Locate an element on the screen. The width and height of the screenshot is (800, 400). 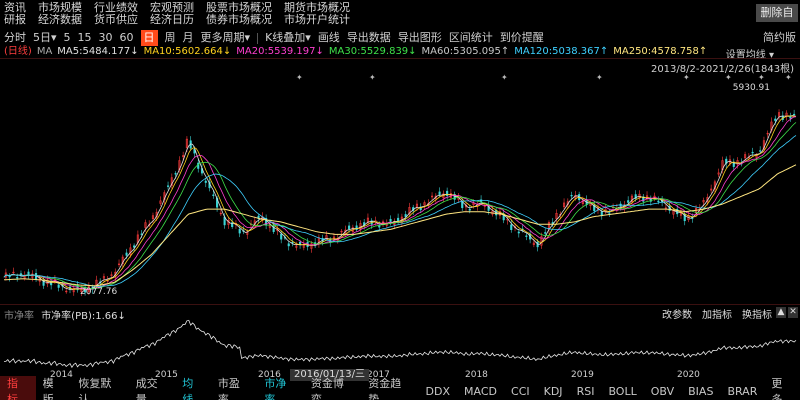
year-label: 2018 is located at coordinates (476, 375).